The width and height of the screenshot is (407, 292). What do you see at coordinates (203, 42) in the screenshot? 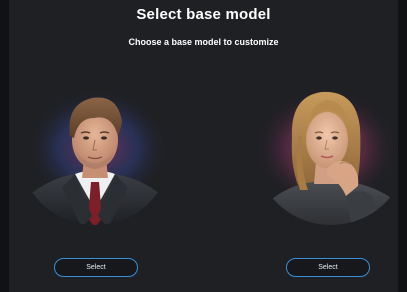
I see `page-subtitle: Choose a base model to customize` at bounding box center [203, 42].